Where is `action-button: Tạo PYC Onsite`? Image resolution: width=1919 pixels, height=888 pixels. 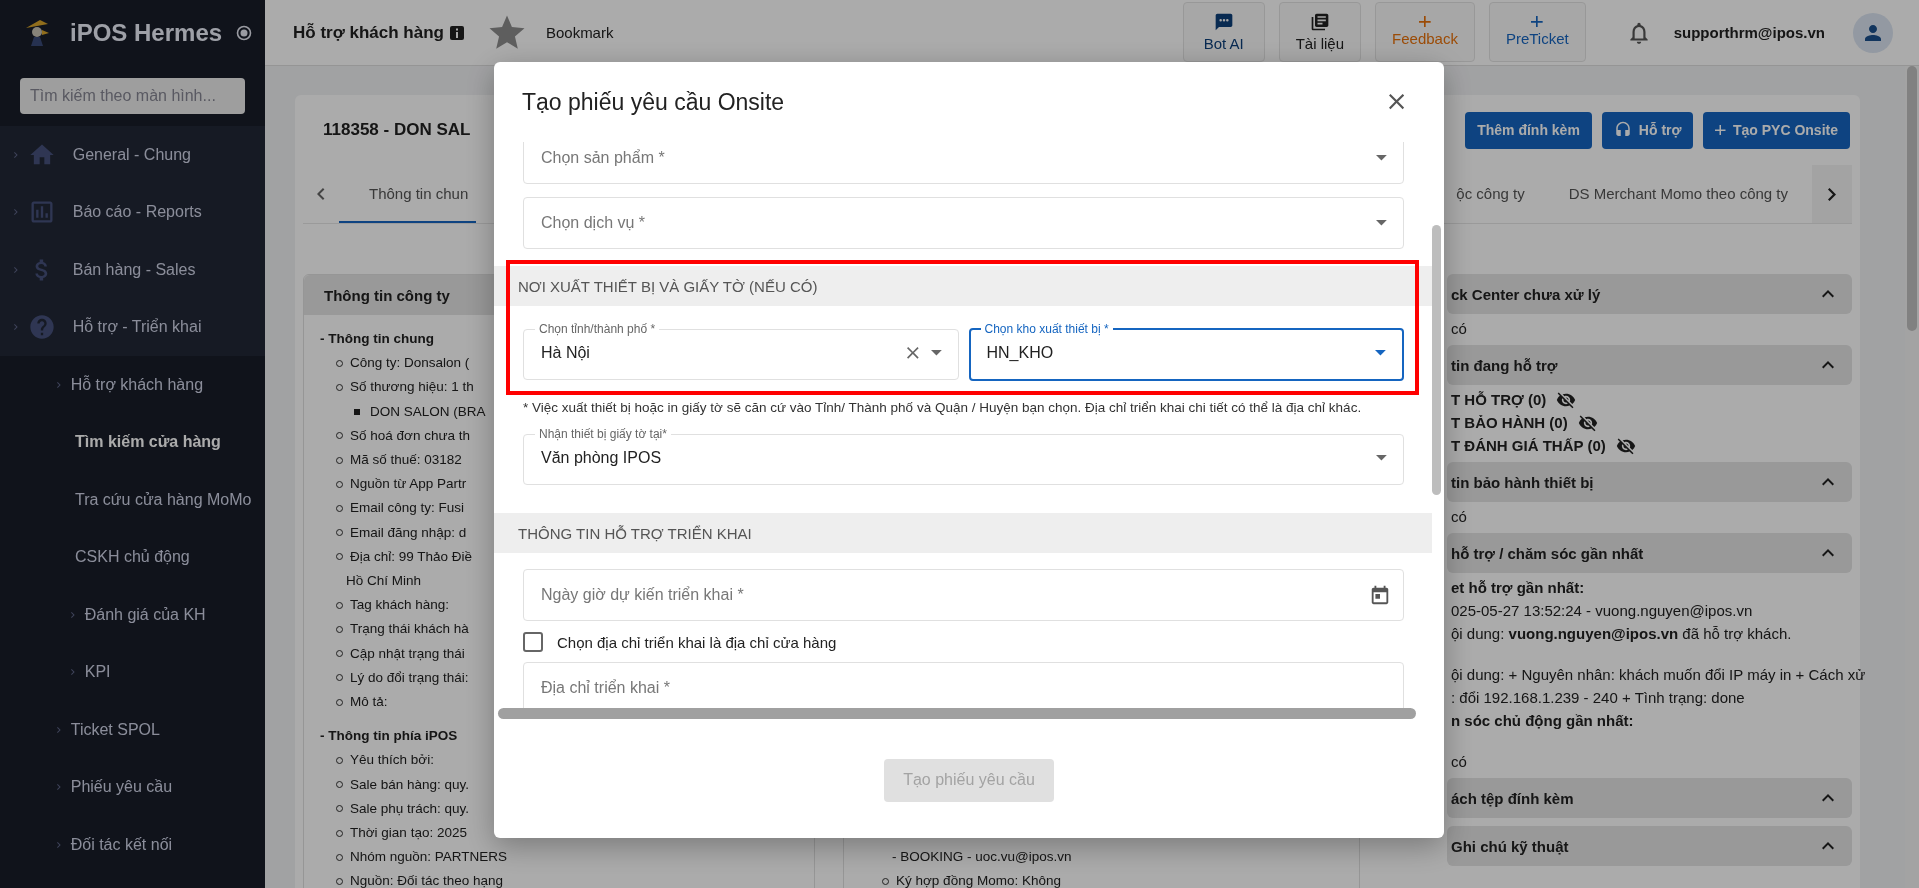 action-button: Tạo PYC Onsite is located at coordinates (1776, 130).